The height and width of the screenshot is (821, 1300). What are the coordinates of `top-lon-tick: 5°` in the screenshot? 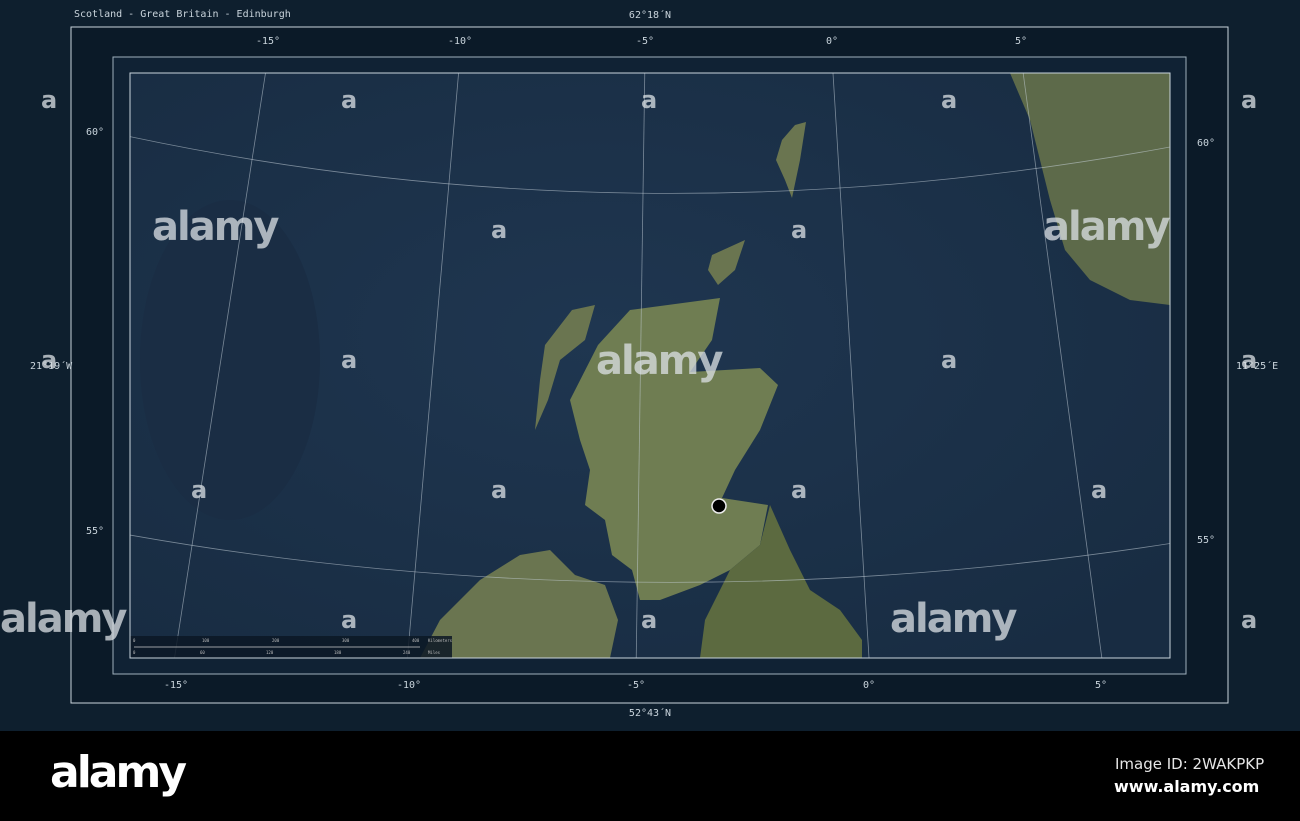 It's located at (1021, 41).